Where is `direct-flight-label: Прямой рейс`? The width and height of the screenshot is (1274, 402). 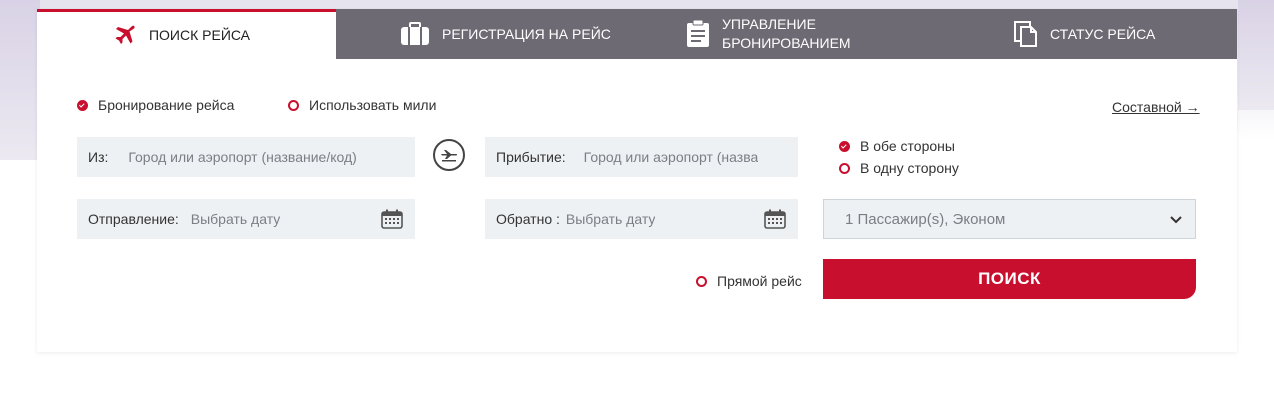 direct-flight-label: Прямой рейс is located at coordinates (759, 281).